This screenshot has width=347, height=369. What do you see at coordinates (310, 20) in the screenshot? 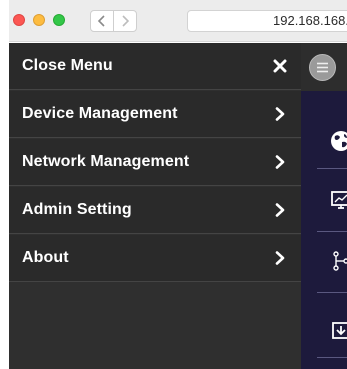
I see `address-bar-url: 192.168.168.` at bounding box center [310, 20].